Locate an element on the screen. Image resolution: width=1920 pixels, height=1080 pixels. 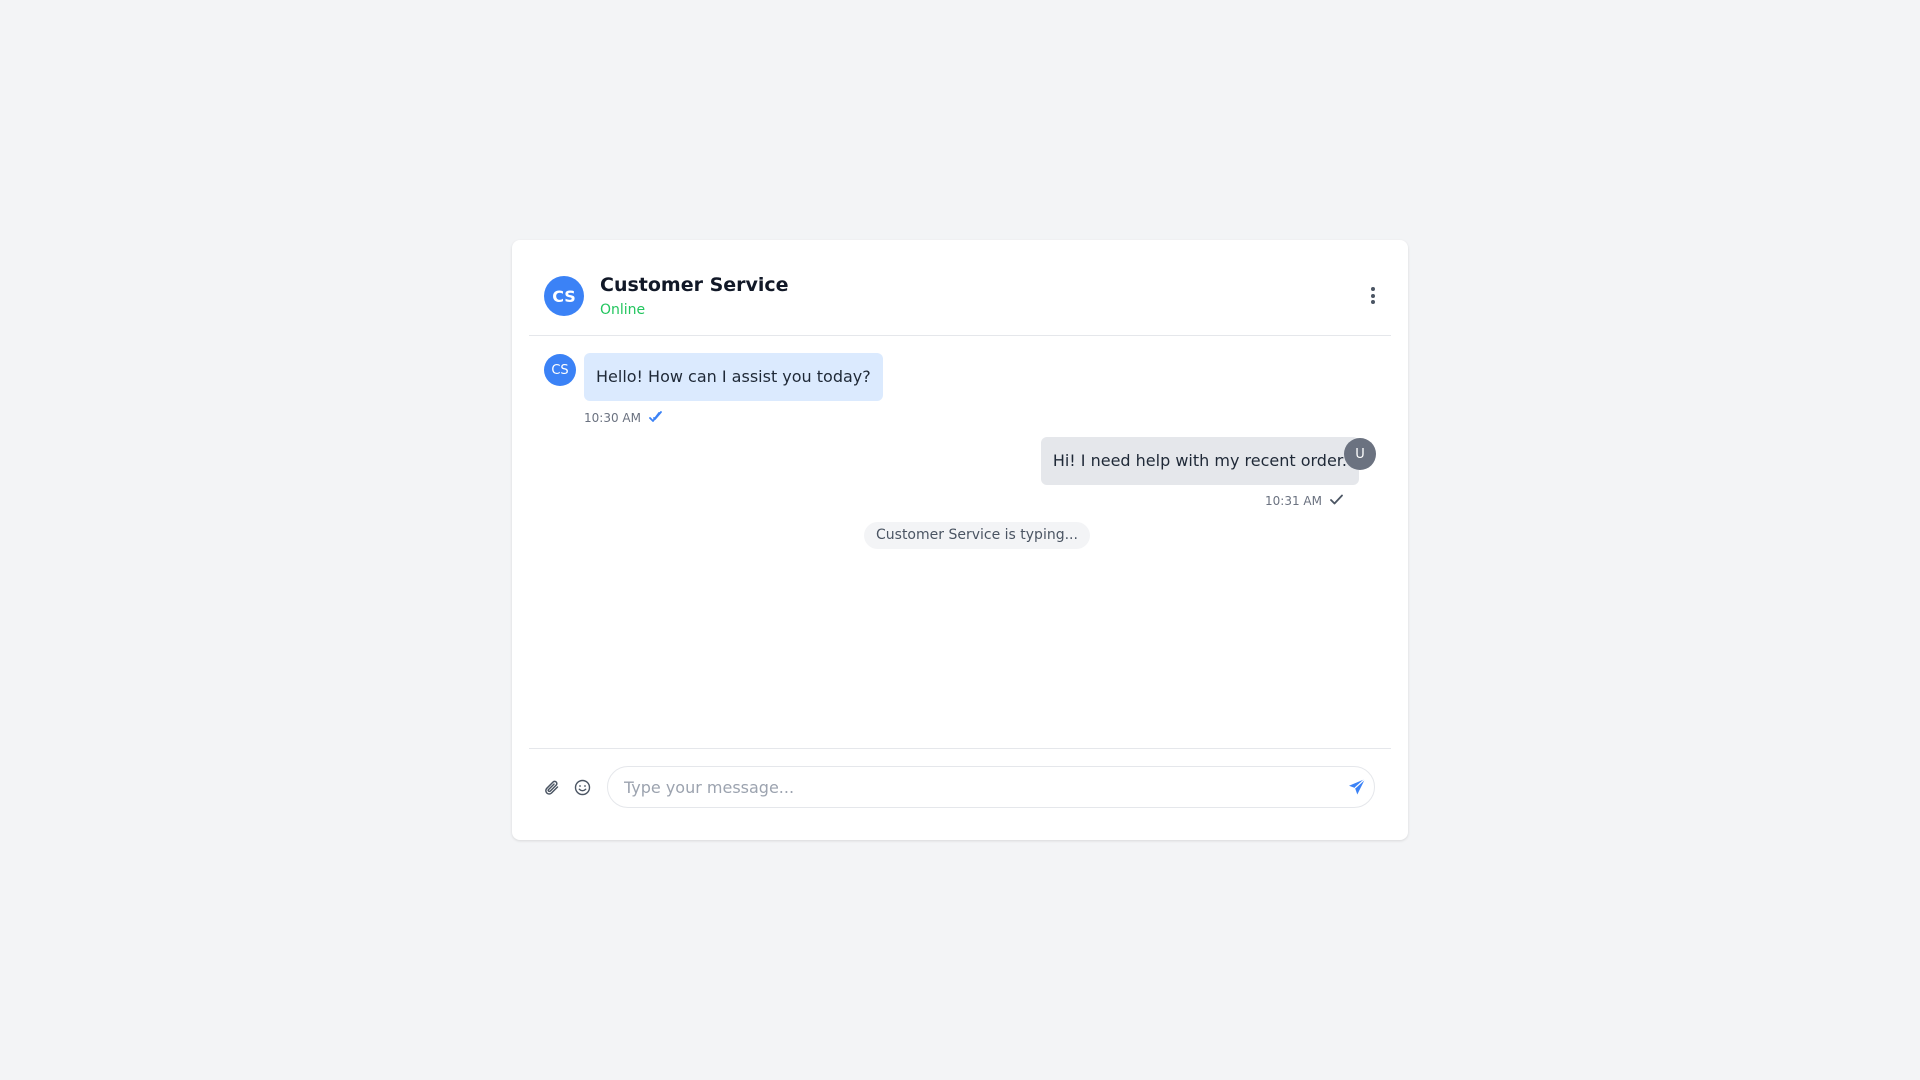
message-composer is located at coordinates (960, 794).